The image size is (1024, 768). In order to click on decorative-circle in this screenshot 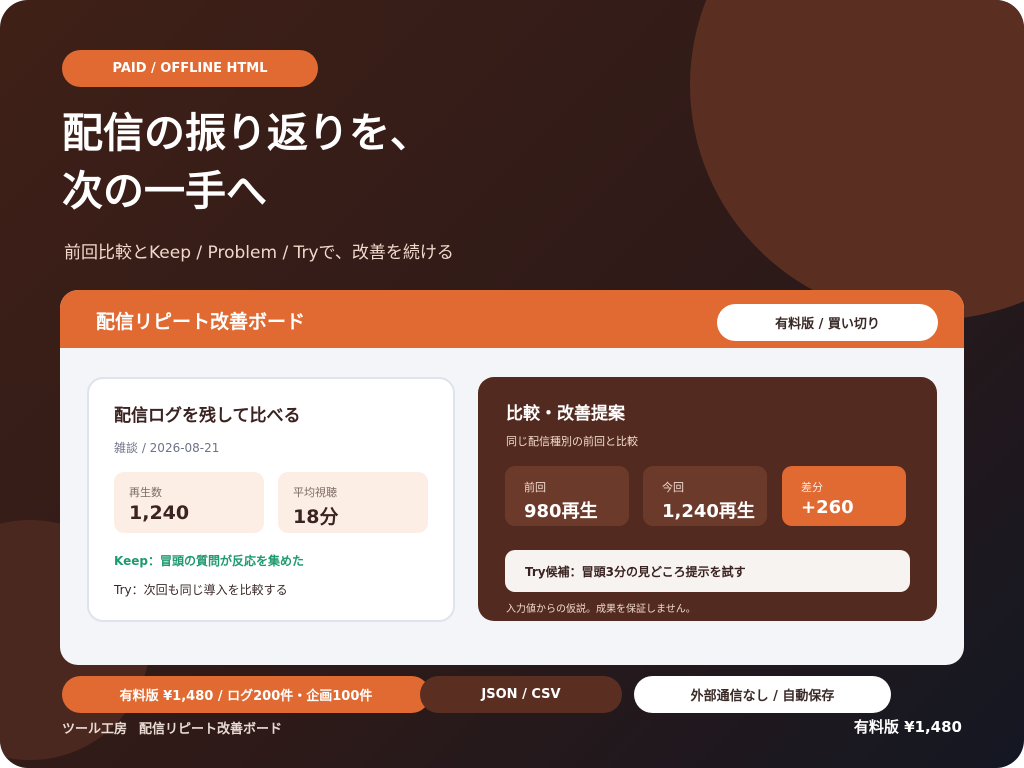, I will do `click(857, 160)`.